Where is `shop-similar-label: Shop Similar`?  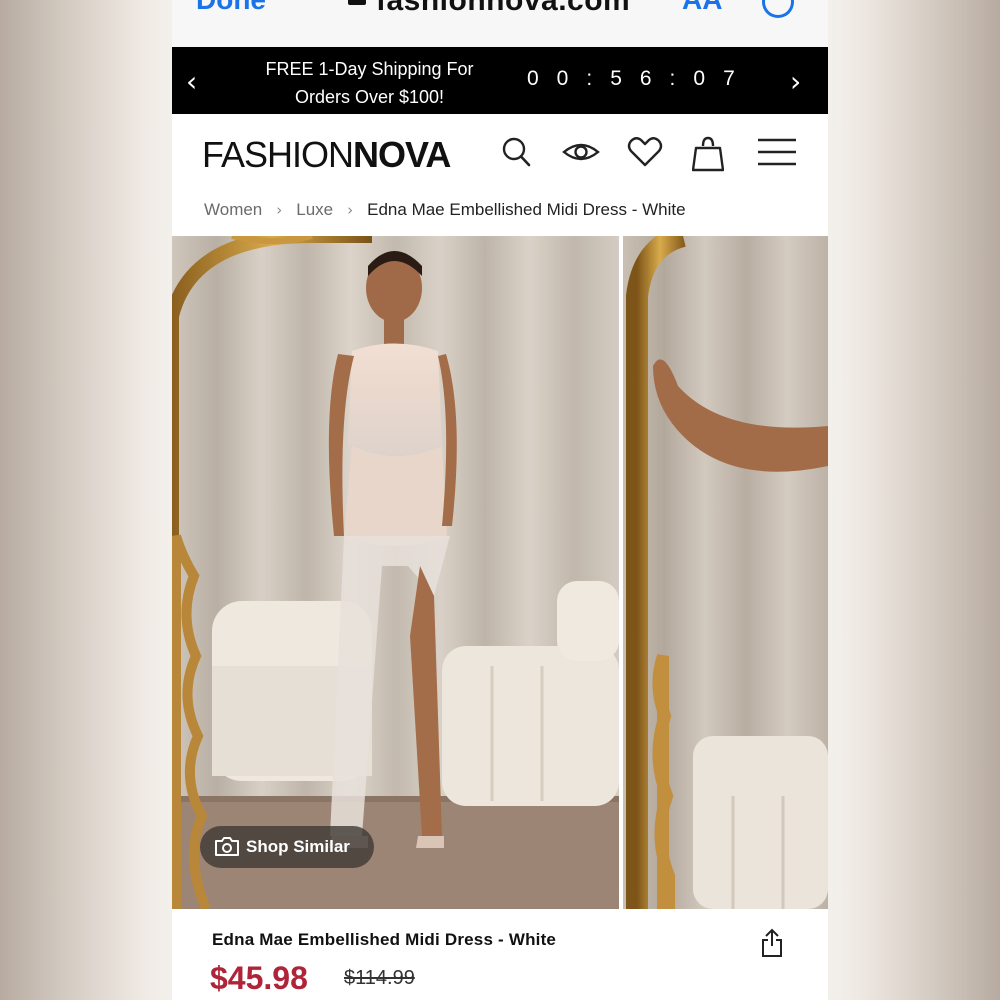 shop-similar-label: Shop Similar is located at coordinates (298, 846).